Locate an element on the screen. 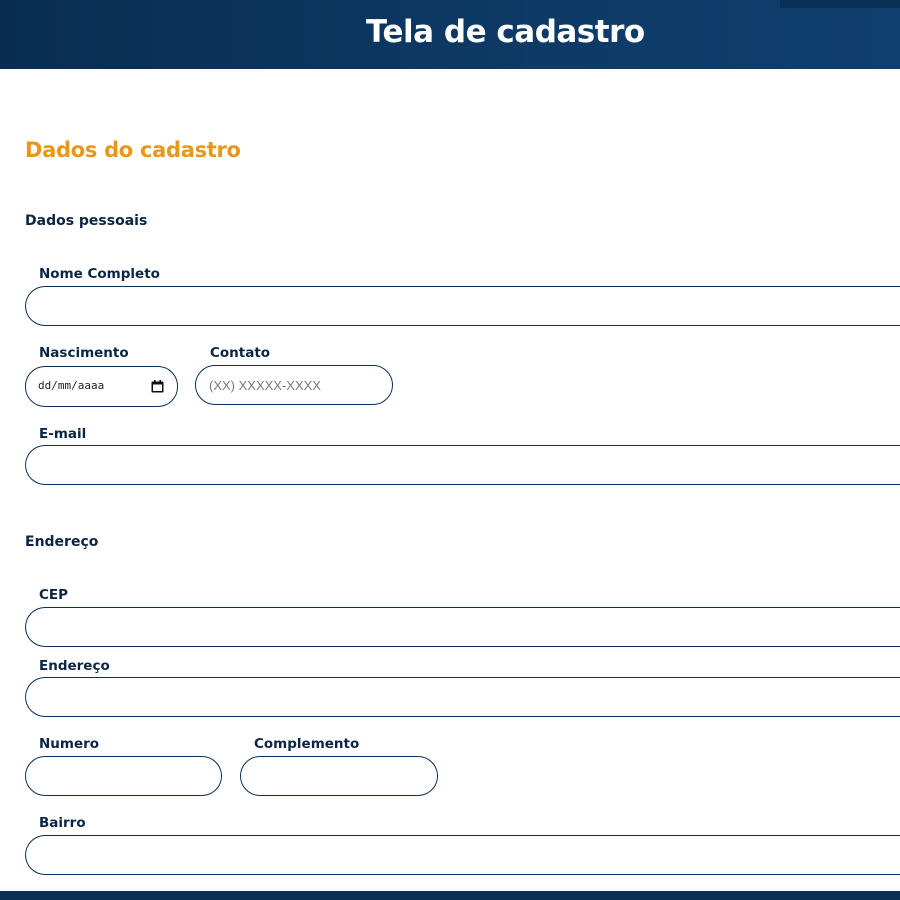 Image resolution: width=900 pixels, height=900 pixels. district-label: Bairro is located at coordinates (62, 823).